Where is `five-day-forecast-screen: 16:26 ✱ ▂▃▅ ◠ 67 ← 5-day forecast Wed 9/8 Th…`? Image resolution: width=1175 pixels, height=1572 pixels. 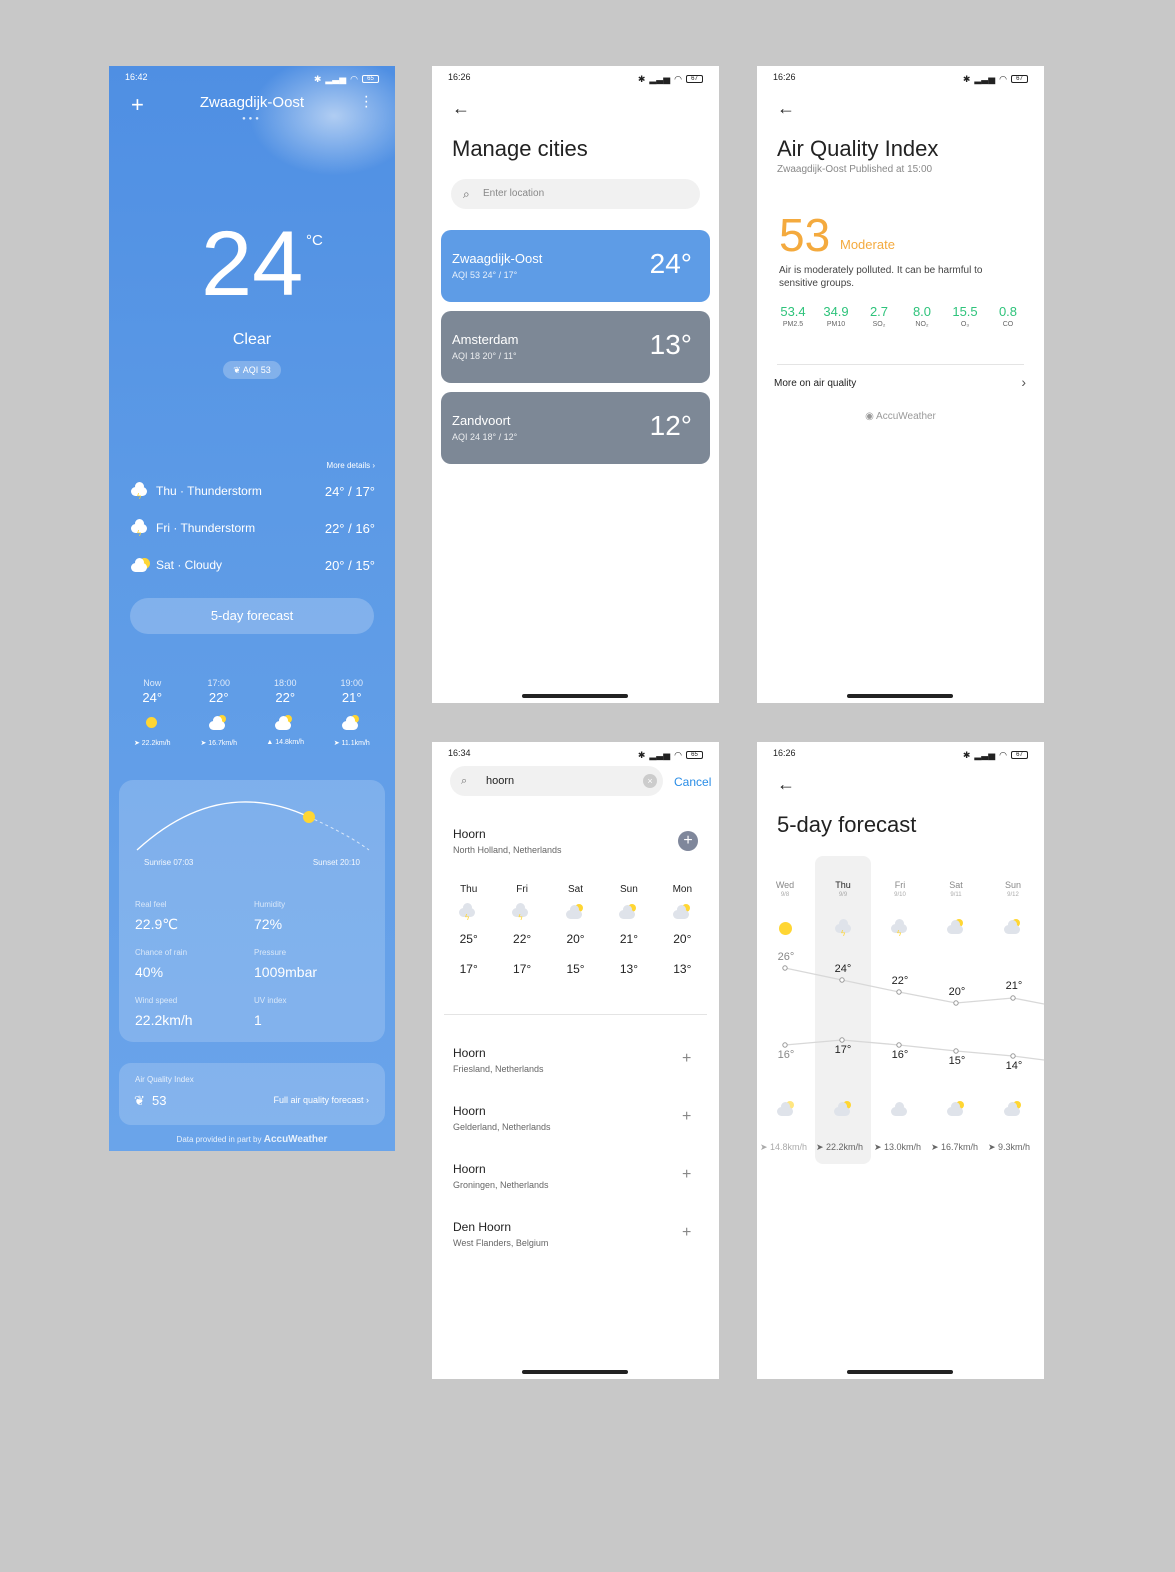 five-day-forecast-screen: 16:26 ✱ ▂▃▅ ◠ 67 ← 5-day forecast Wed 9/8 Th… is located at coordinates (900, 1060).